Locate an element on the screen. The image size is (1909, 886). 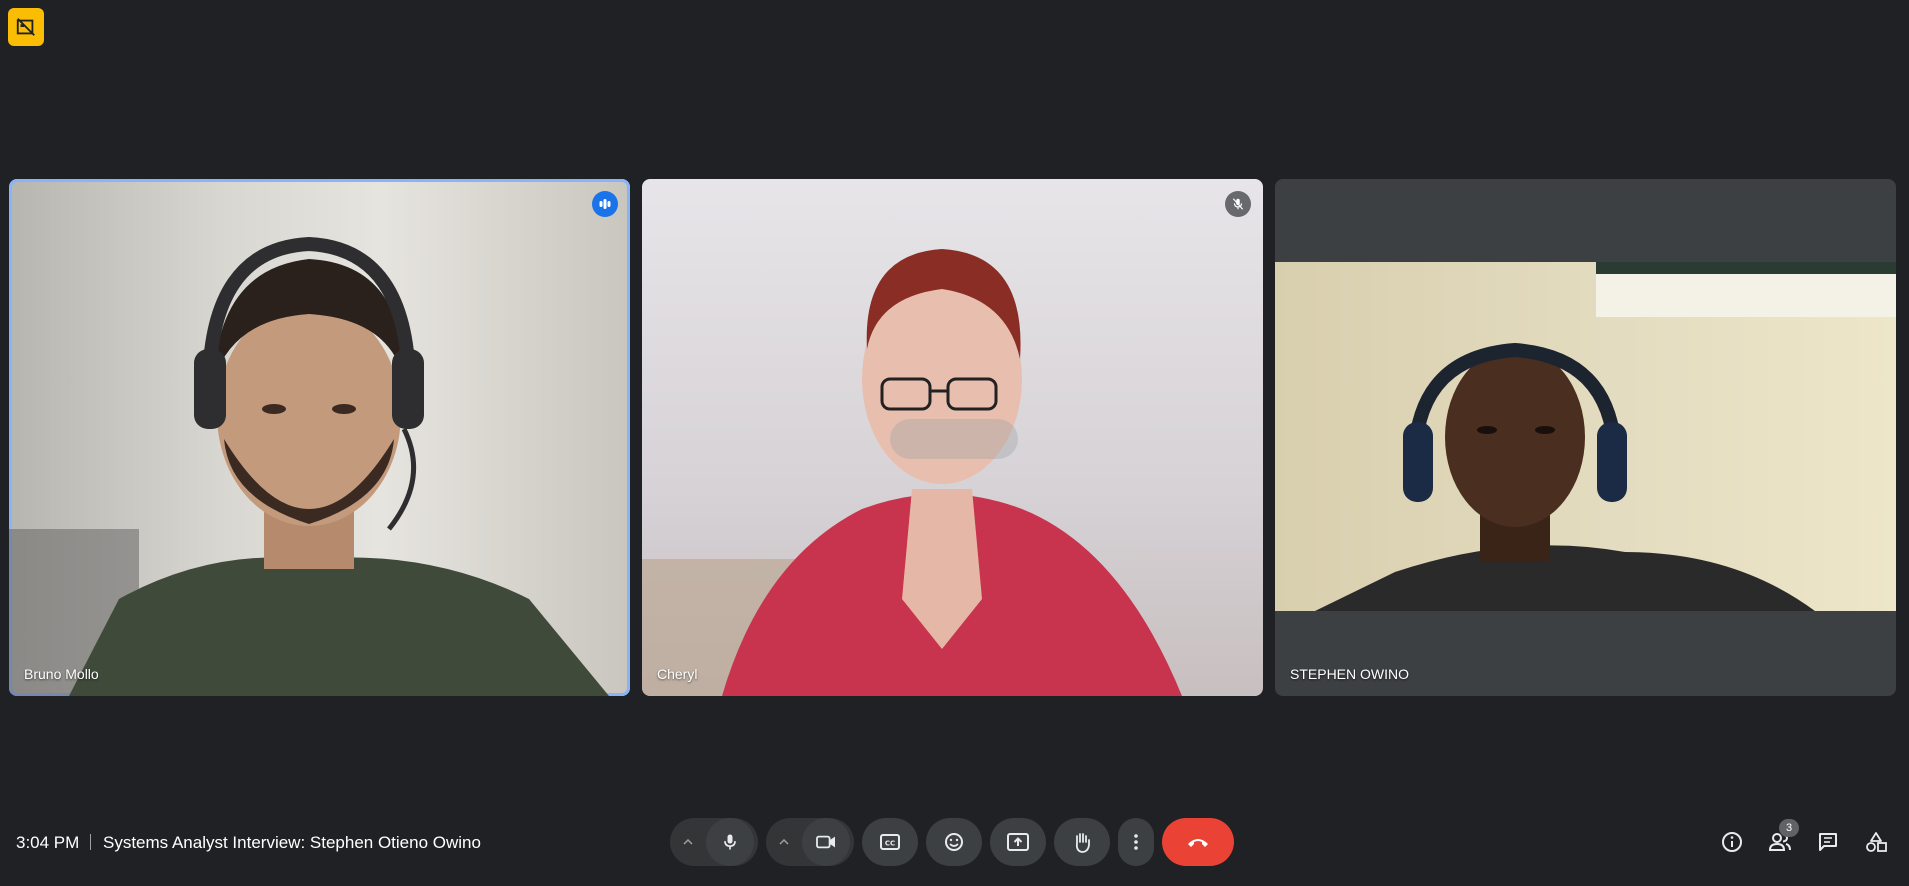
mic-control-group is located at coordinates (714, 842).